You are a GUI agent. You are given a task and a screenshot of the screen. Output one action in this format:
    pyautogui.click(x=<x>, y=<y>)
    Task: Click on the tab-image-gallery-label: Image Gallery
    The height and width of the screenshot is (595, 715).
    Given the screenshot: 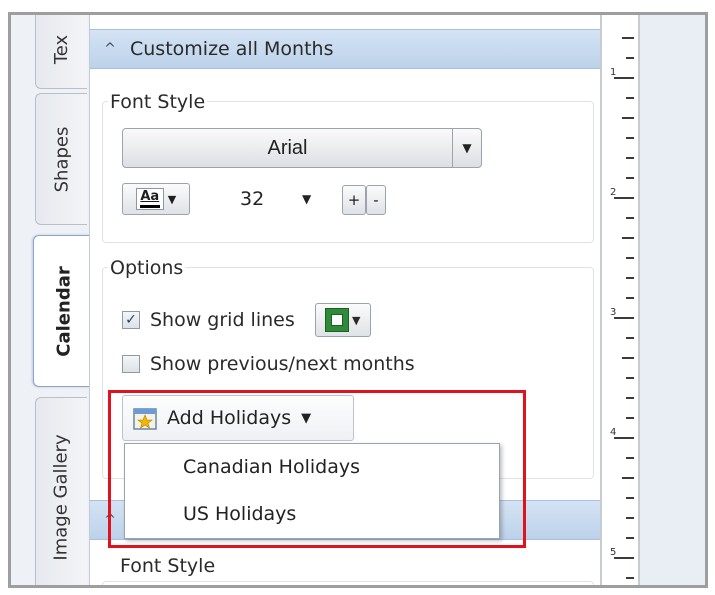 What is the action you would take?
    pyautogui.click(x=62, y=497)
    